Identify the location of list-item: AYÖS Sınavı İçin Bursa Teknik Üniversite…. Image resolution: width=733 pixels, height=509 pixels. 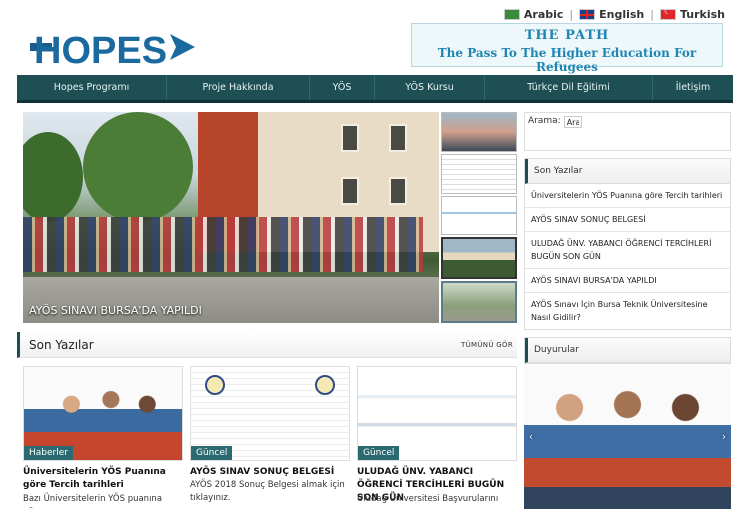
(627, 311).